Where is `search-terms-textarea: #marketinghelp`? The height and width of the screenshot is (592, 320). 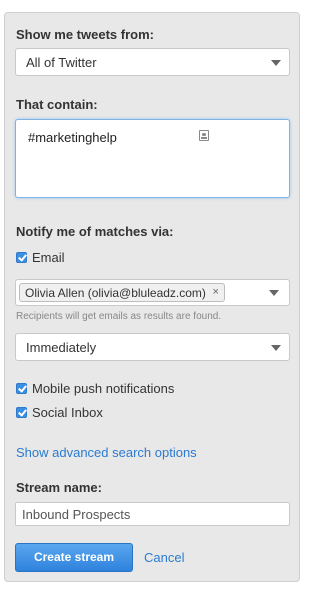
search-terms-textarea: #marketinghelp is located at coordinates (152, 158).